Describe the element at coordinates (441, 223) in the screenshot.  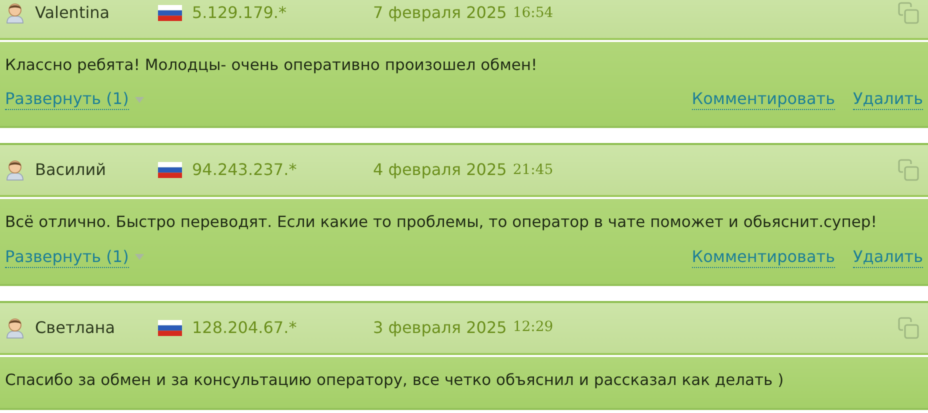
I see `review-text: Всё отлично. Быстро переводят. Если какие то проблемы, то оператор в чате поможет и обьяснит.супер!` at that location.